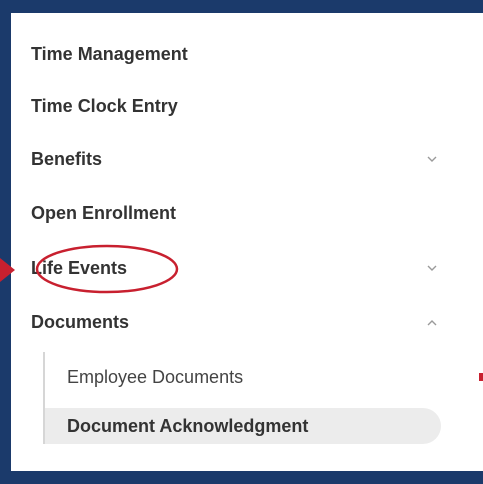 This screenshot has height=484, width=483. Describe the element at coordinates (246, 106) in the screenshot. I see `menu-item-time-clock-entry: Time Clock Entry` at that location.